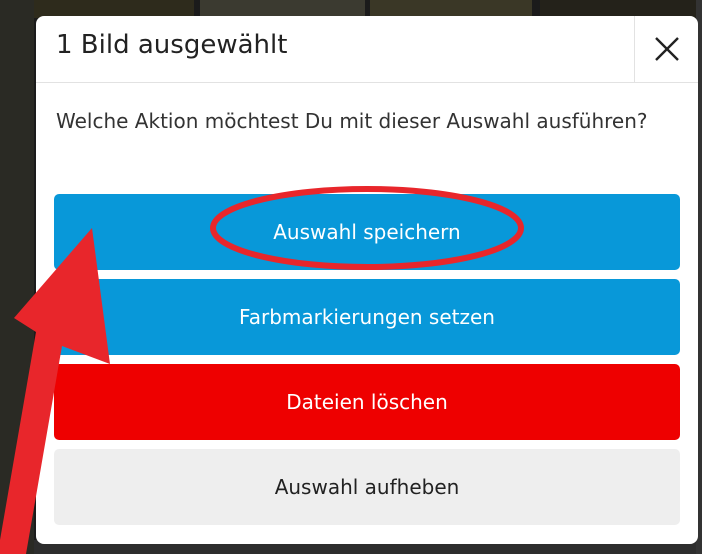 The height and width of the screenshot is (554, 702). Describe the element at coordinates (17, 277) in the screenshot. I see `background-tile` at that location.